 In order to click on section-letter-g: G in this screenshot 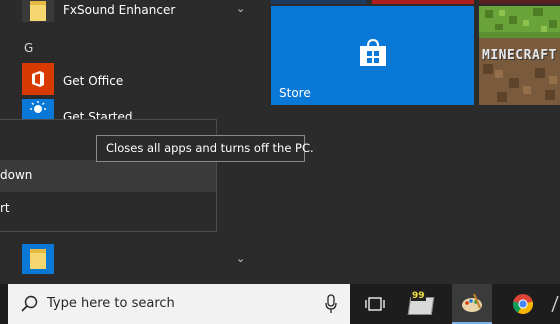, I will do `click(28, 48)`.